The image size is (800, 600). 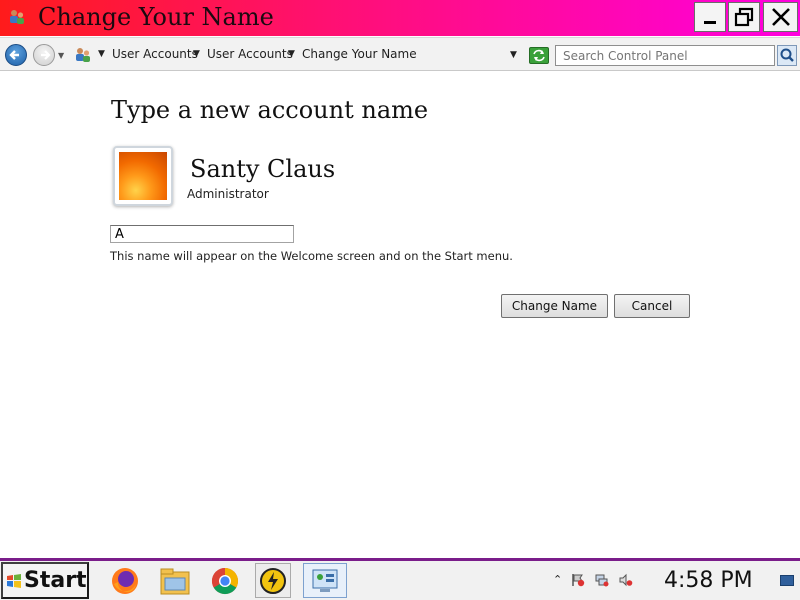 I want to click on chrome-icon, so click(x=225, y=580).